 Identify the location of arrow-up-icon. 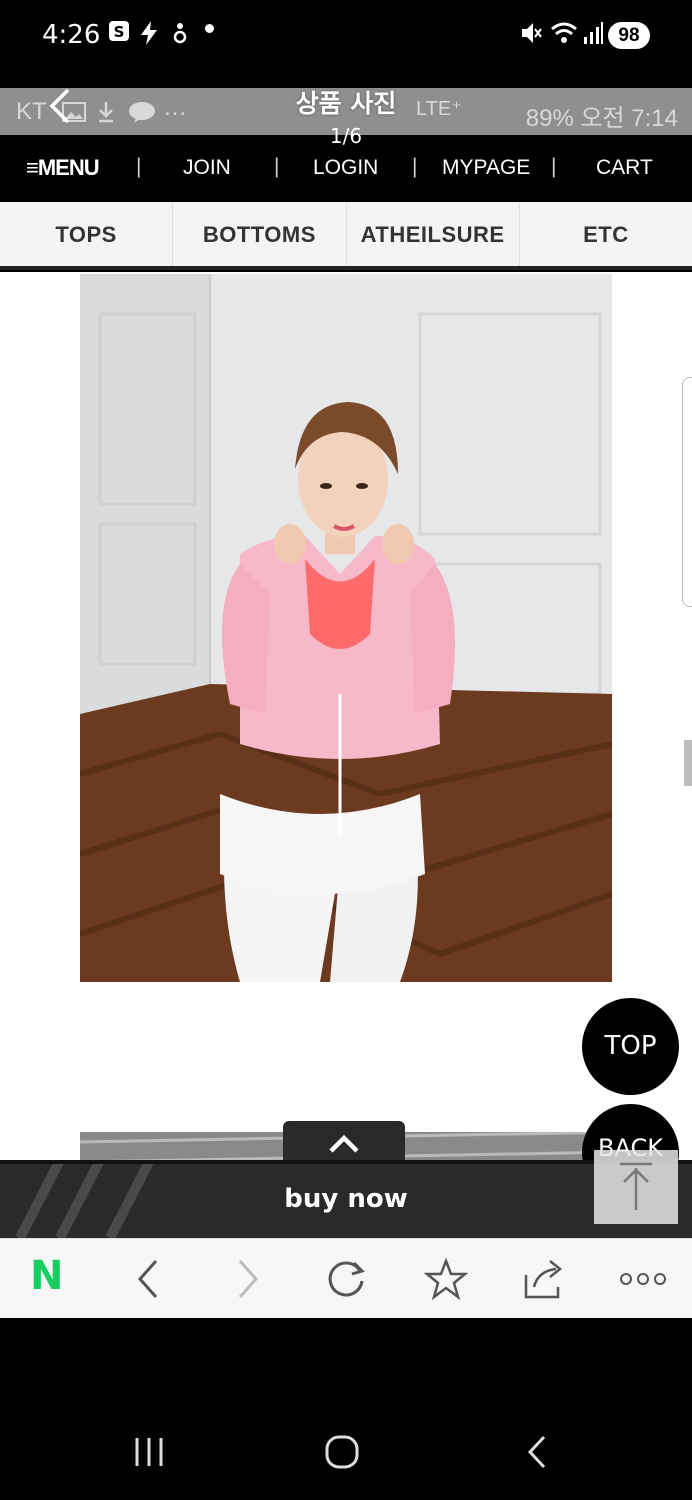
(636, 1186).